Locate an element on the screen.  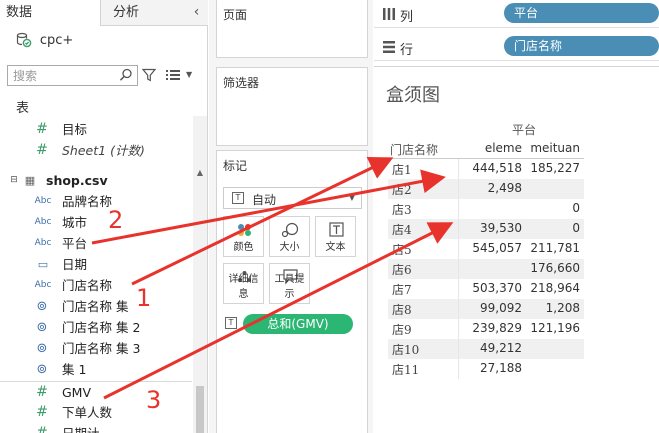
field-label: 品牌名称 is located at coordinates (87, 201).